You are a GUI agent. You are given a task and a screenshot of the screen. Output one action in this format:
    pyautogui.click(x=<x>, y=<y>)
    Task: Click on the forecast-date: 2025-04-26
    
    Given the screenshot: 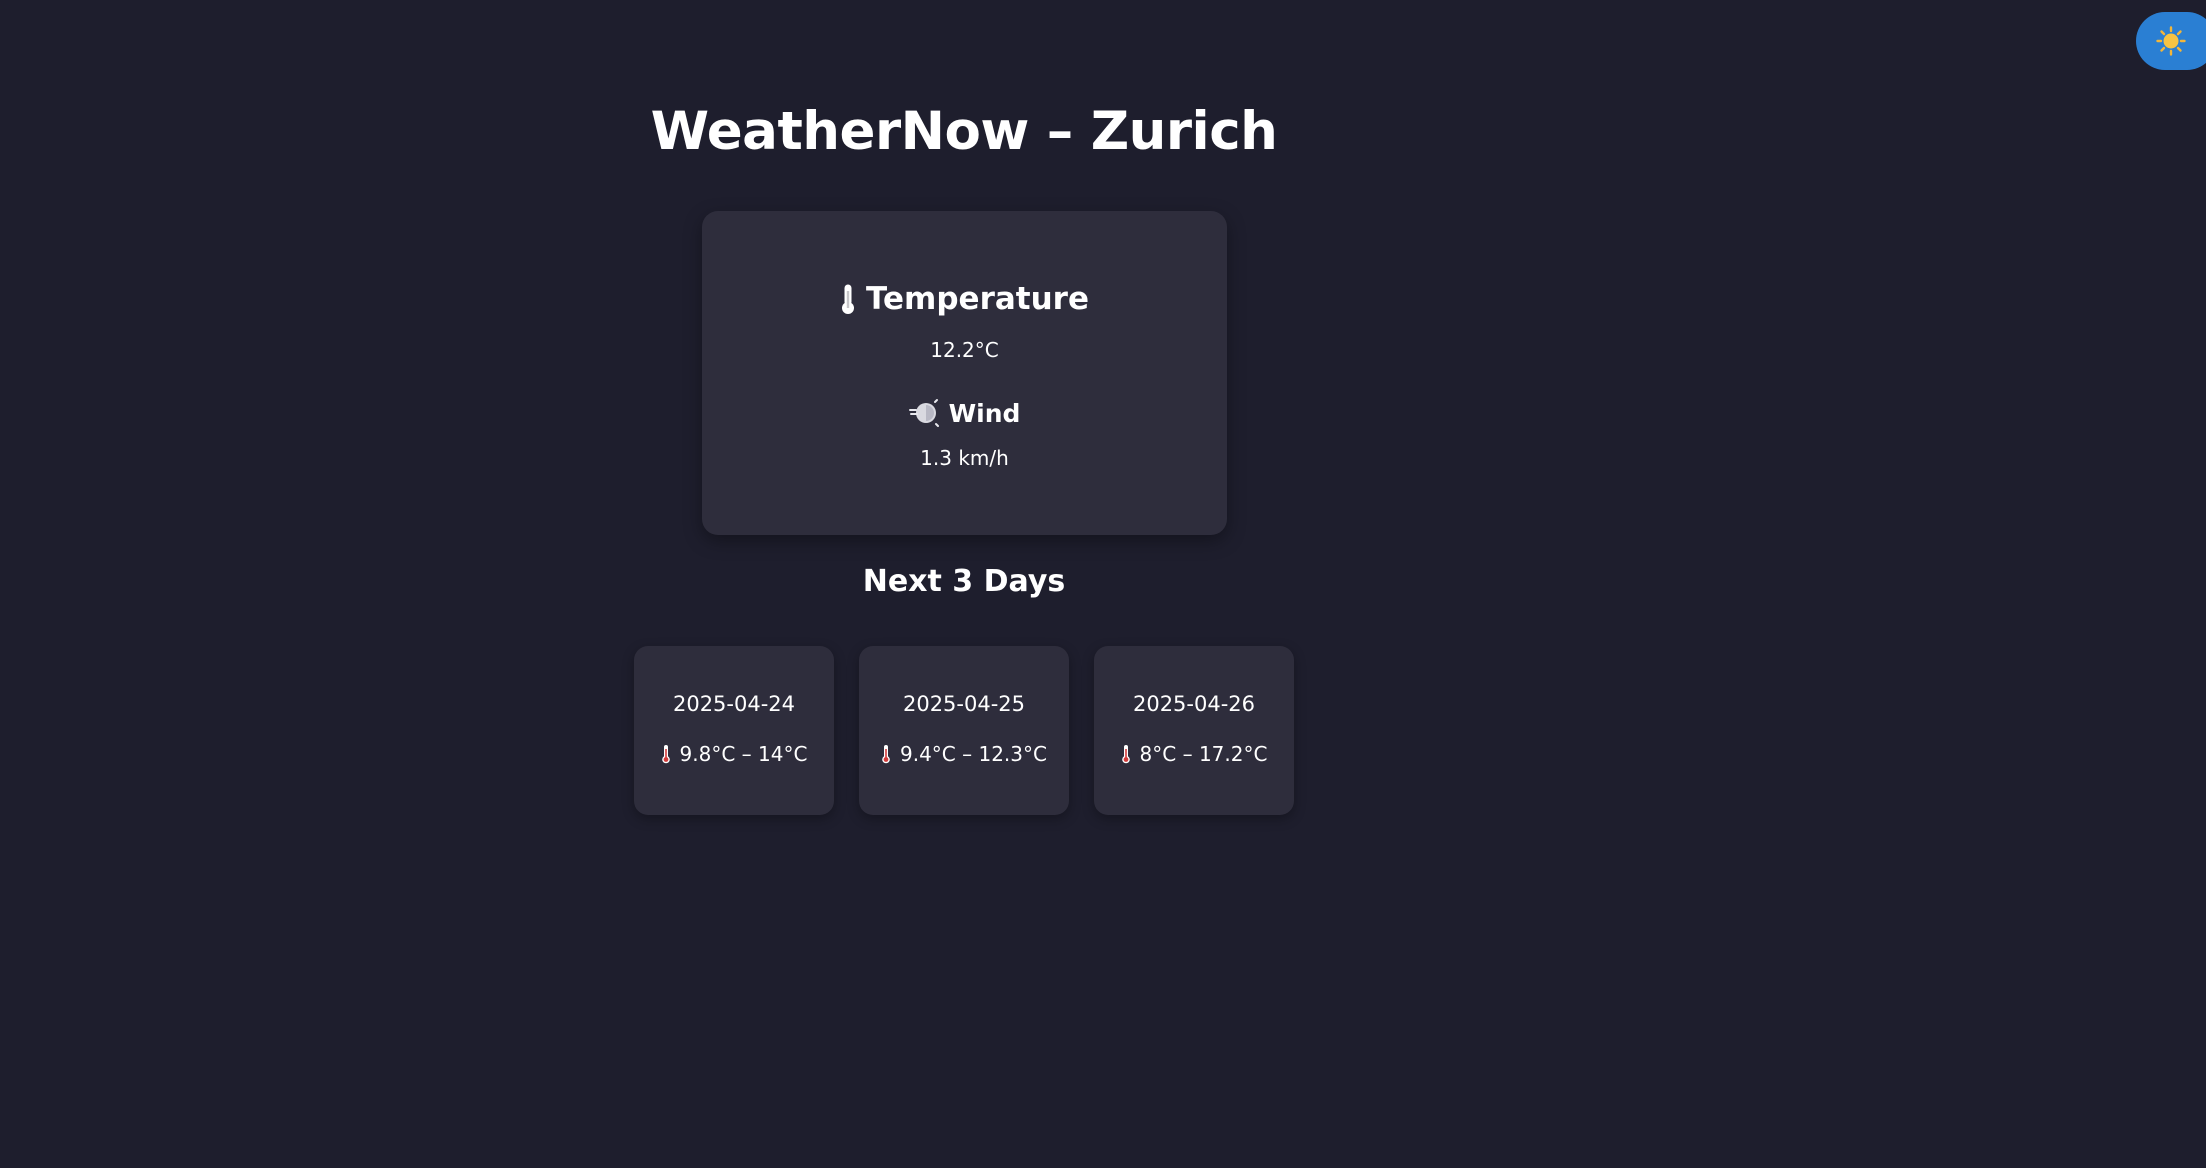 What is the action you would take?
    pyautogui.click(x=1194, y=704)
    